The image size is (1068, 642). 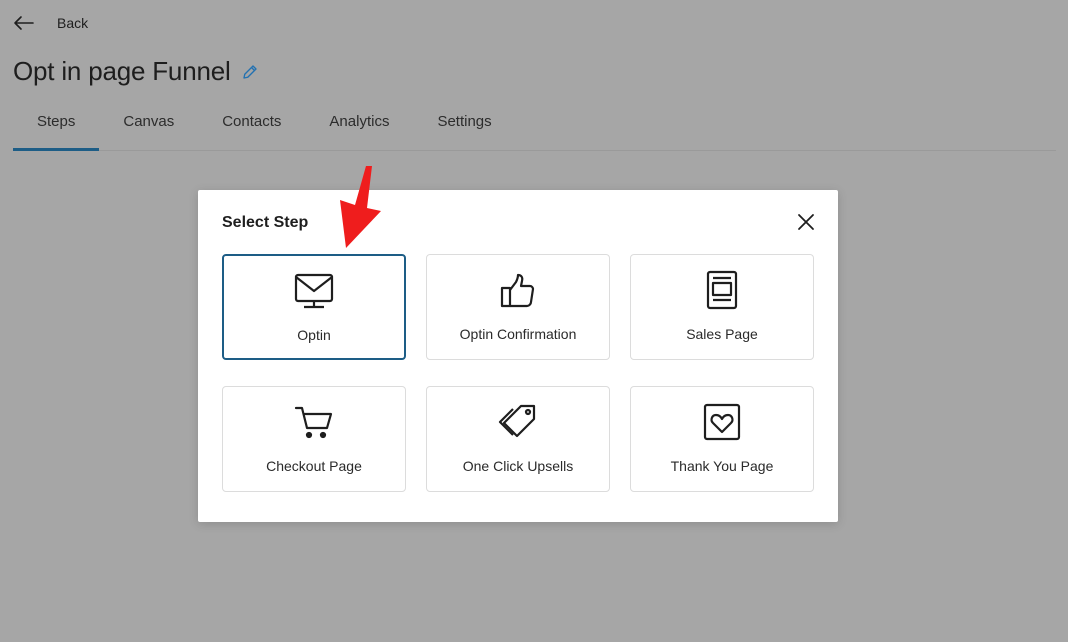 I want to click on thumbs-up-icon, so click(x=517, y=290).